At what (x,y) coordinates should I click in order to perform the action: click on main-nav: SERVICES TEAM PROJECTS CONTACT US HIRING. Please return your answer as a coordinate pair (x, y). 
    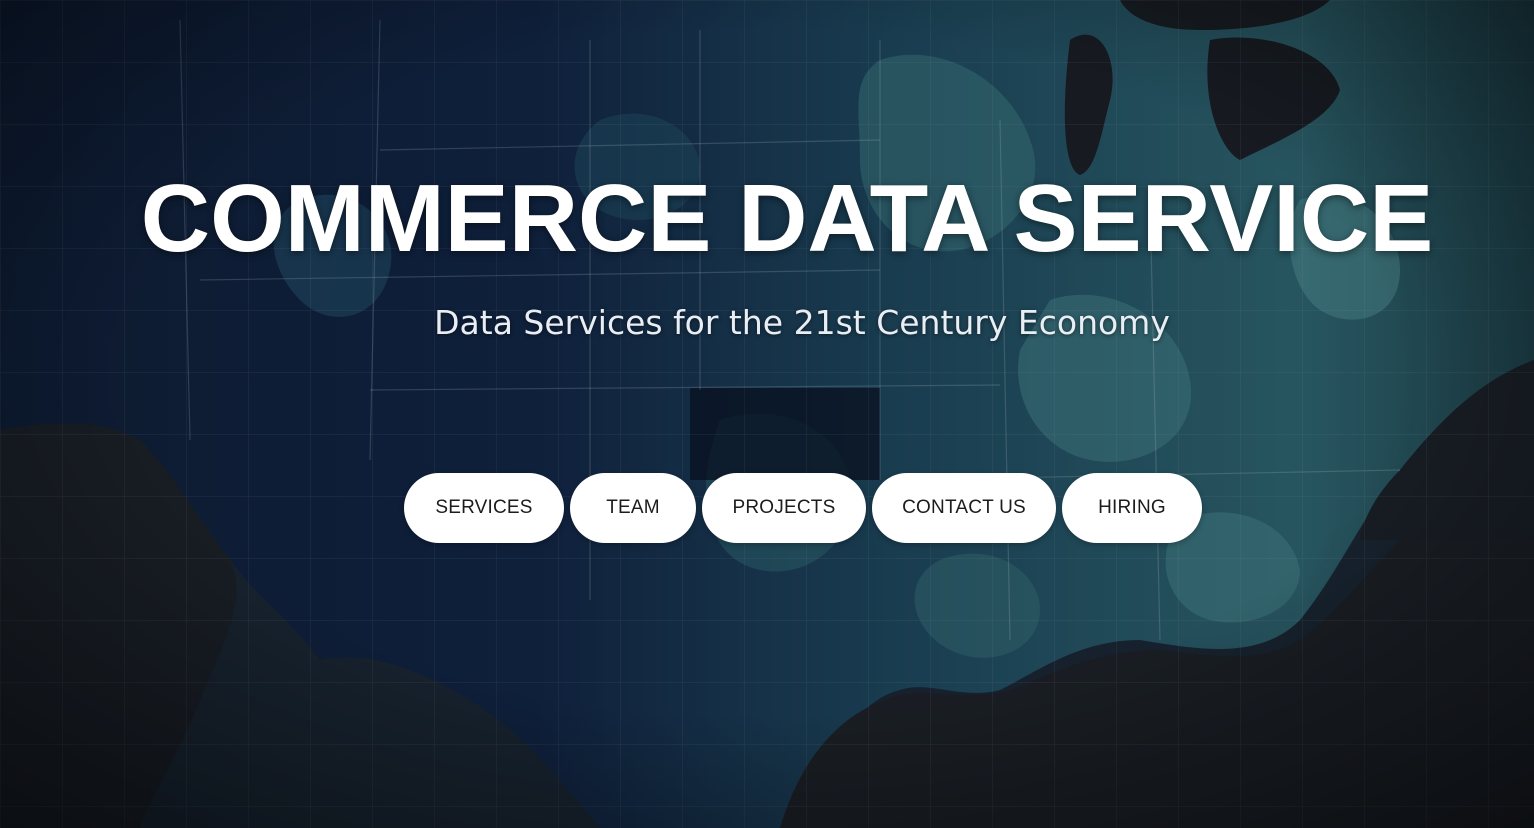
    Looking at the image, I should click on (803, 508).